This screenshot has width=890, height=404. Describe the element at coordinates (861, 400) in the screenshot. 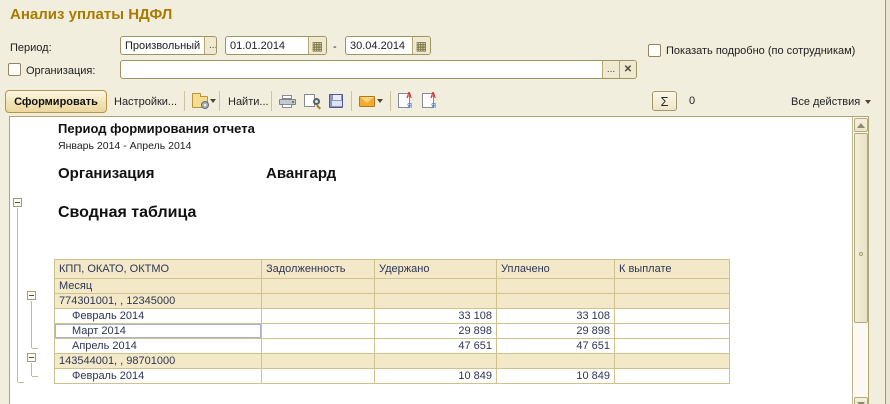

I see `scroll-down-button` at that location.